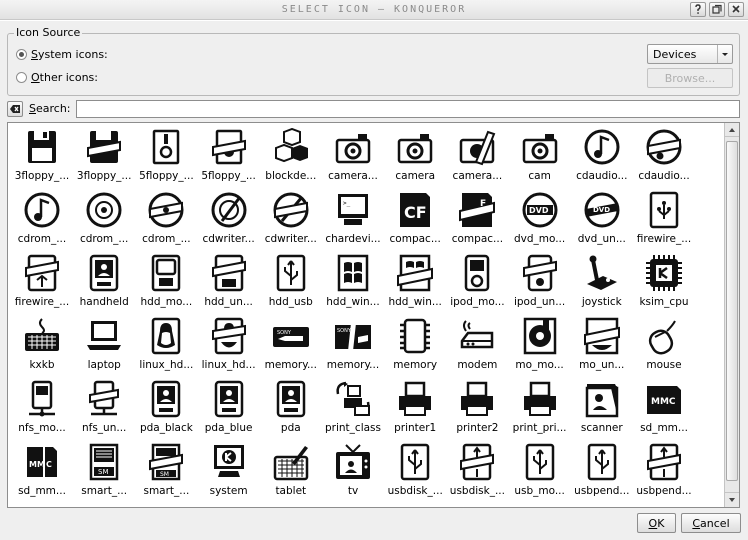  Describe the element at coordinates (415, 462) in the screenshot. I see `usb-stick-icon` at that location.